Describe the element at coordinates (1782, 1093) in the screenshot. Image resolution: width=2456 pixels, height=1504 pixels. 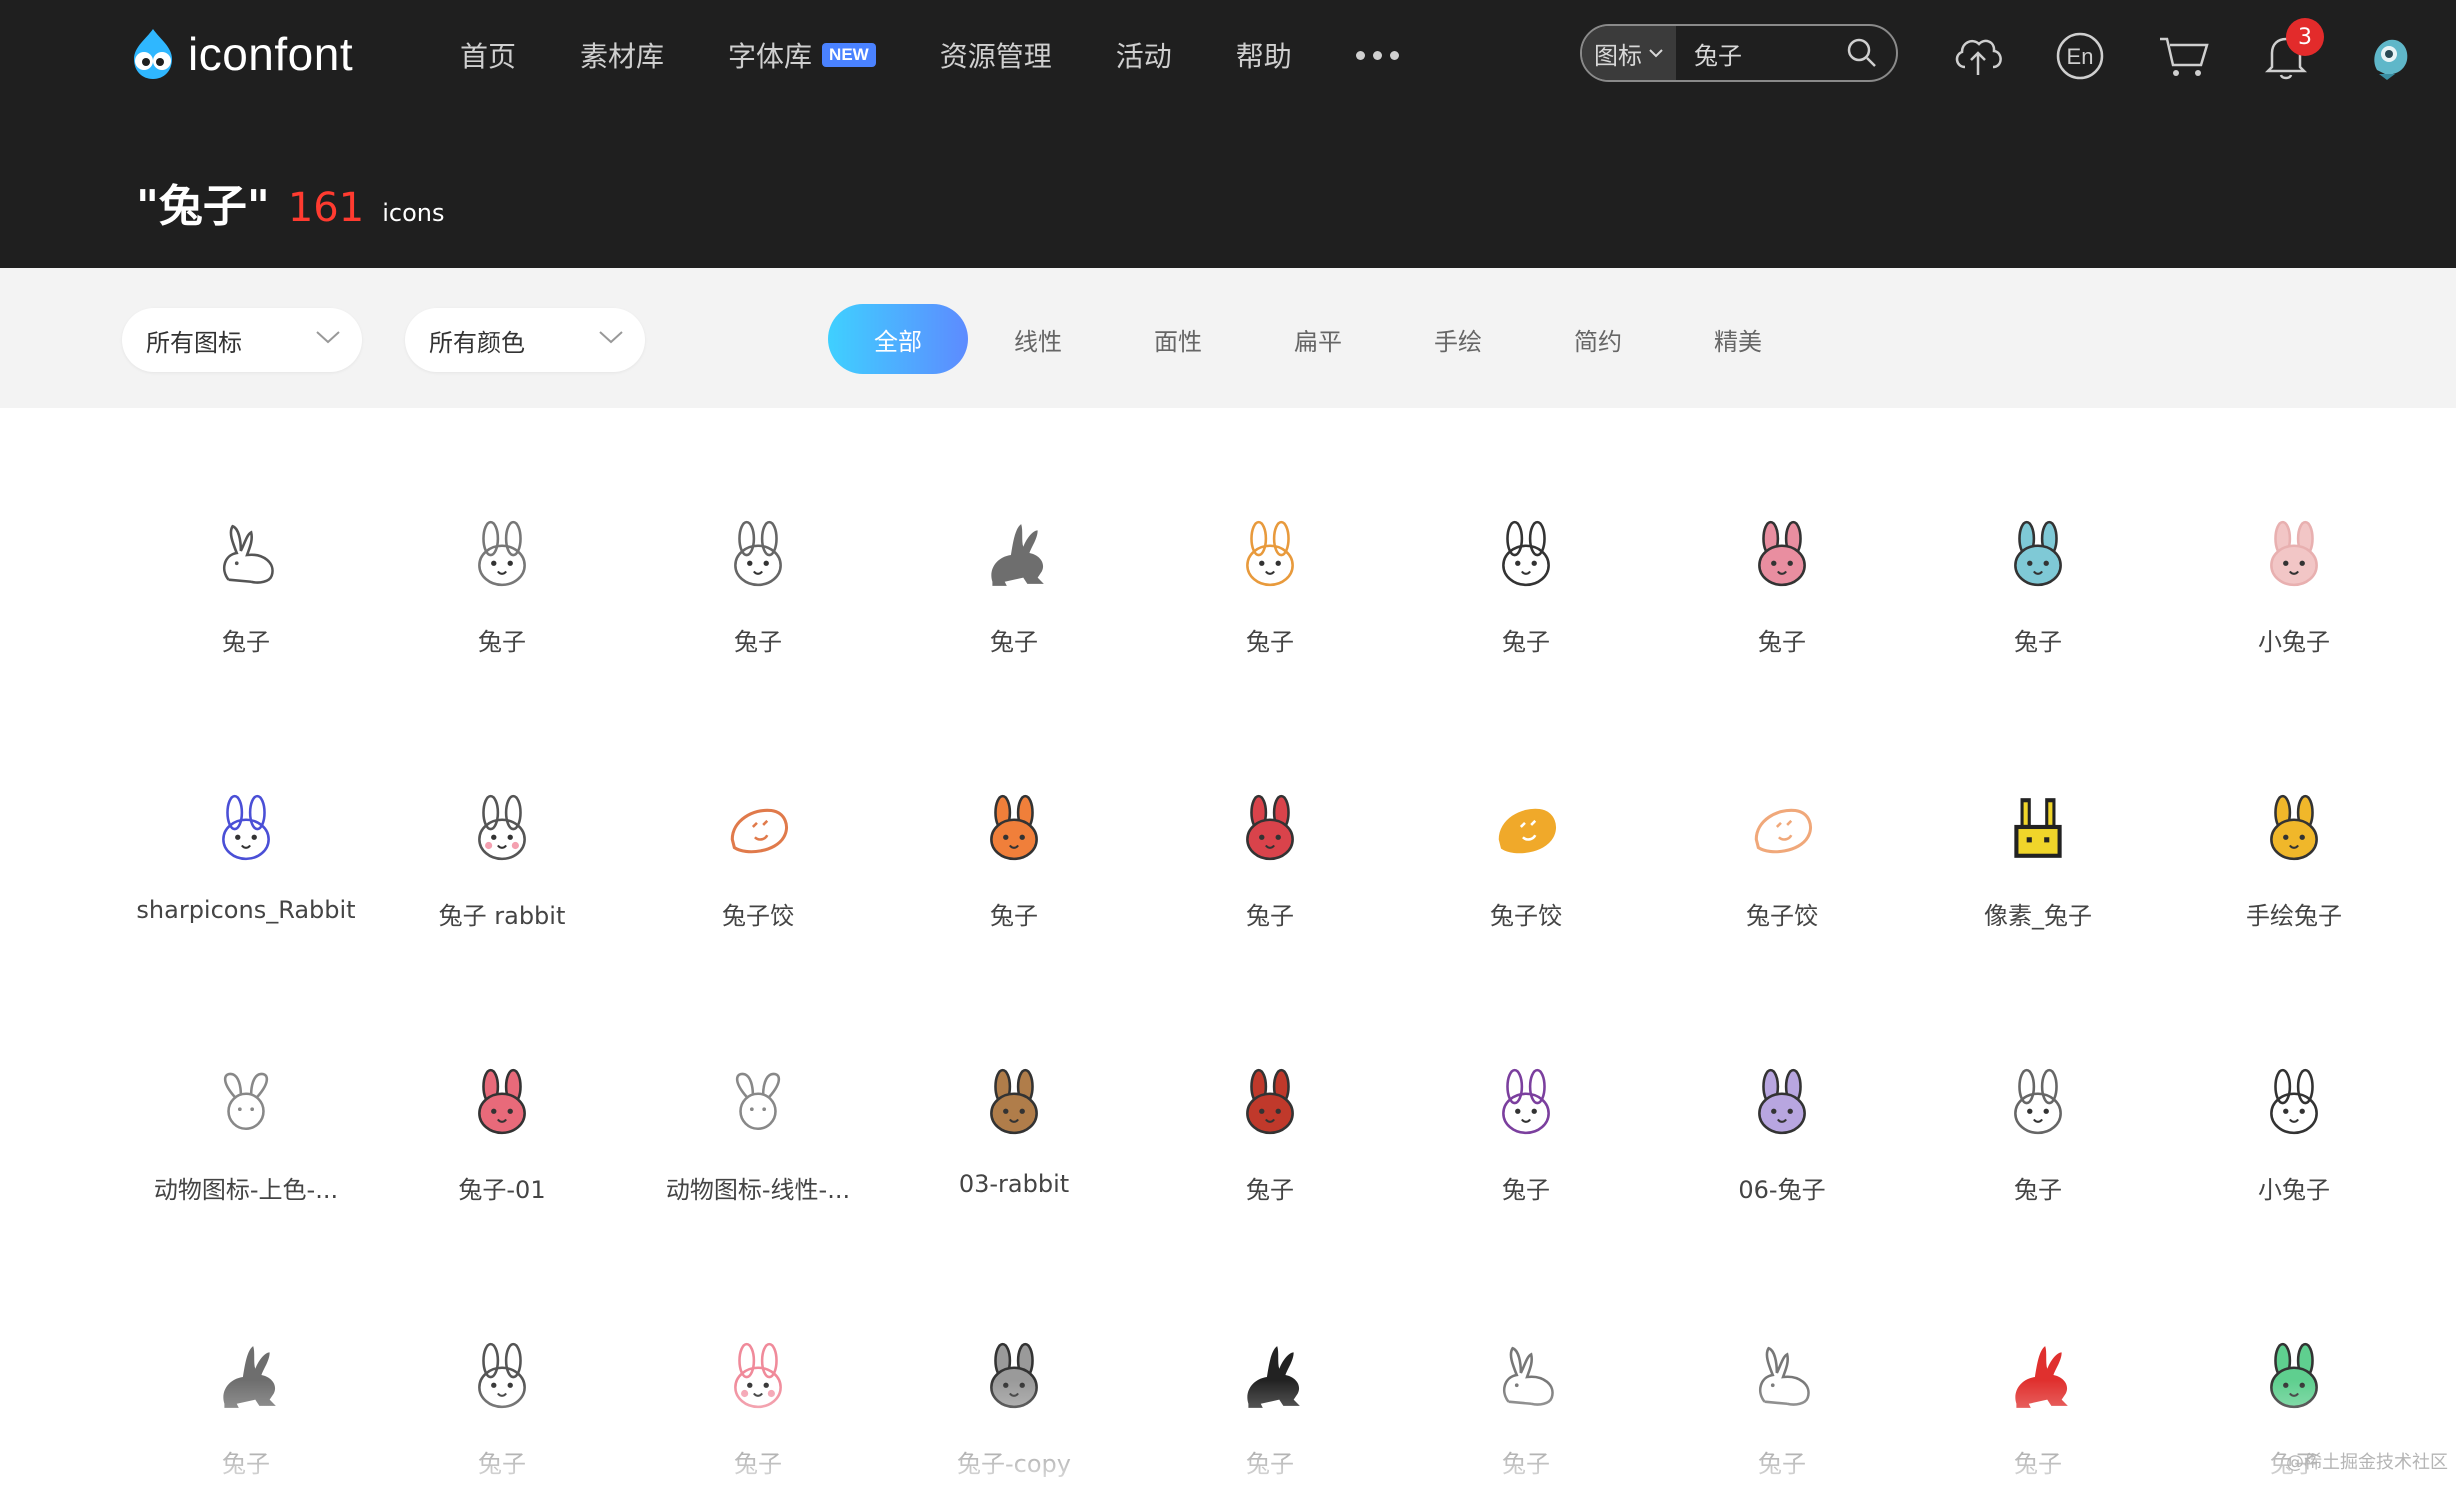
I see `icon-card: 06-兔子` at that location.